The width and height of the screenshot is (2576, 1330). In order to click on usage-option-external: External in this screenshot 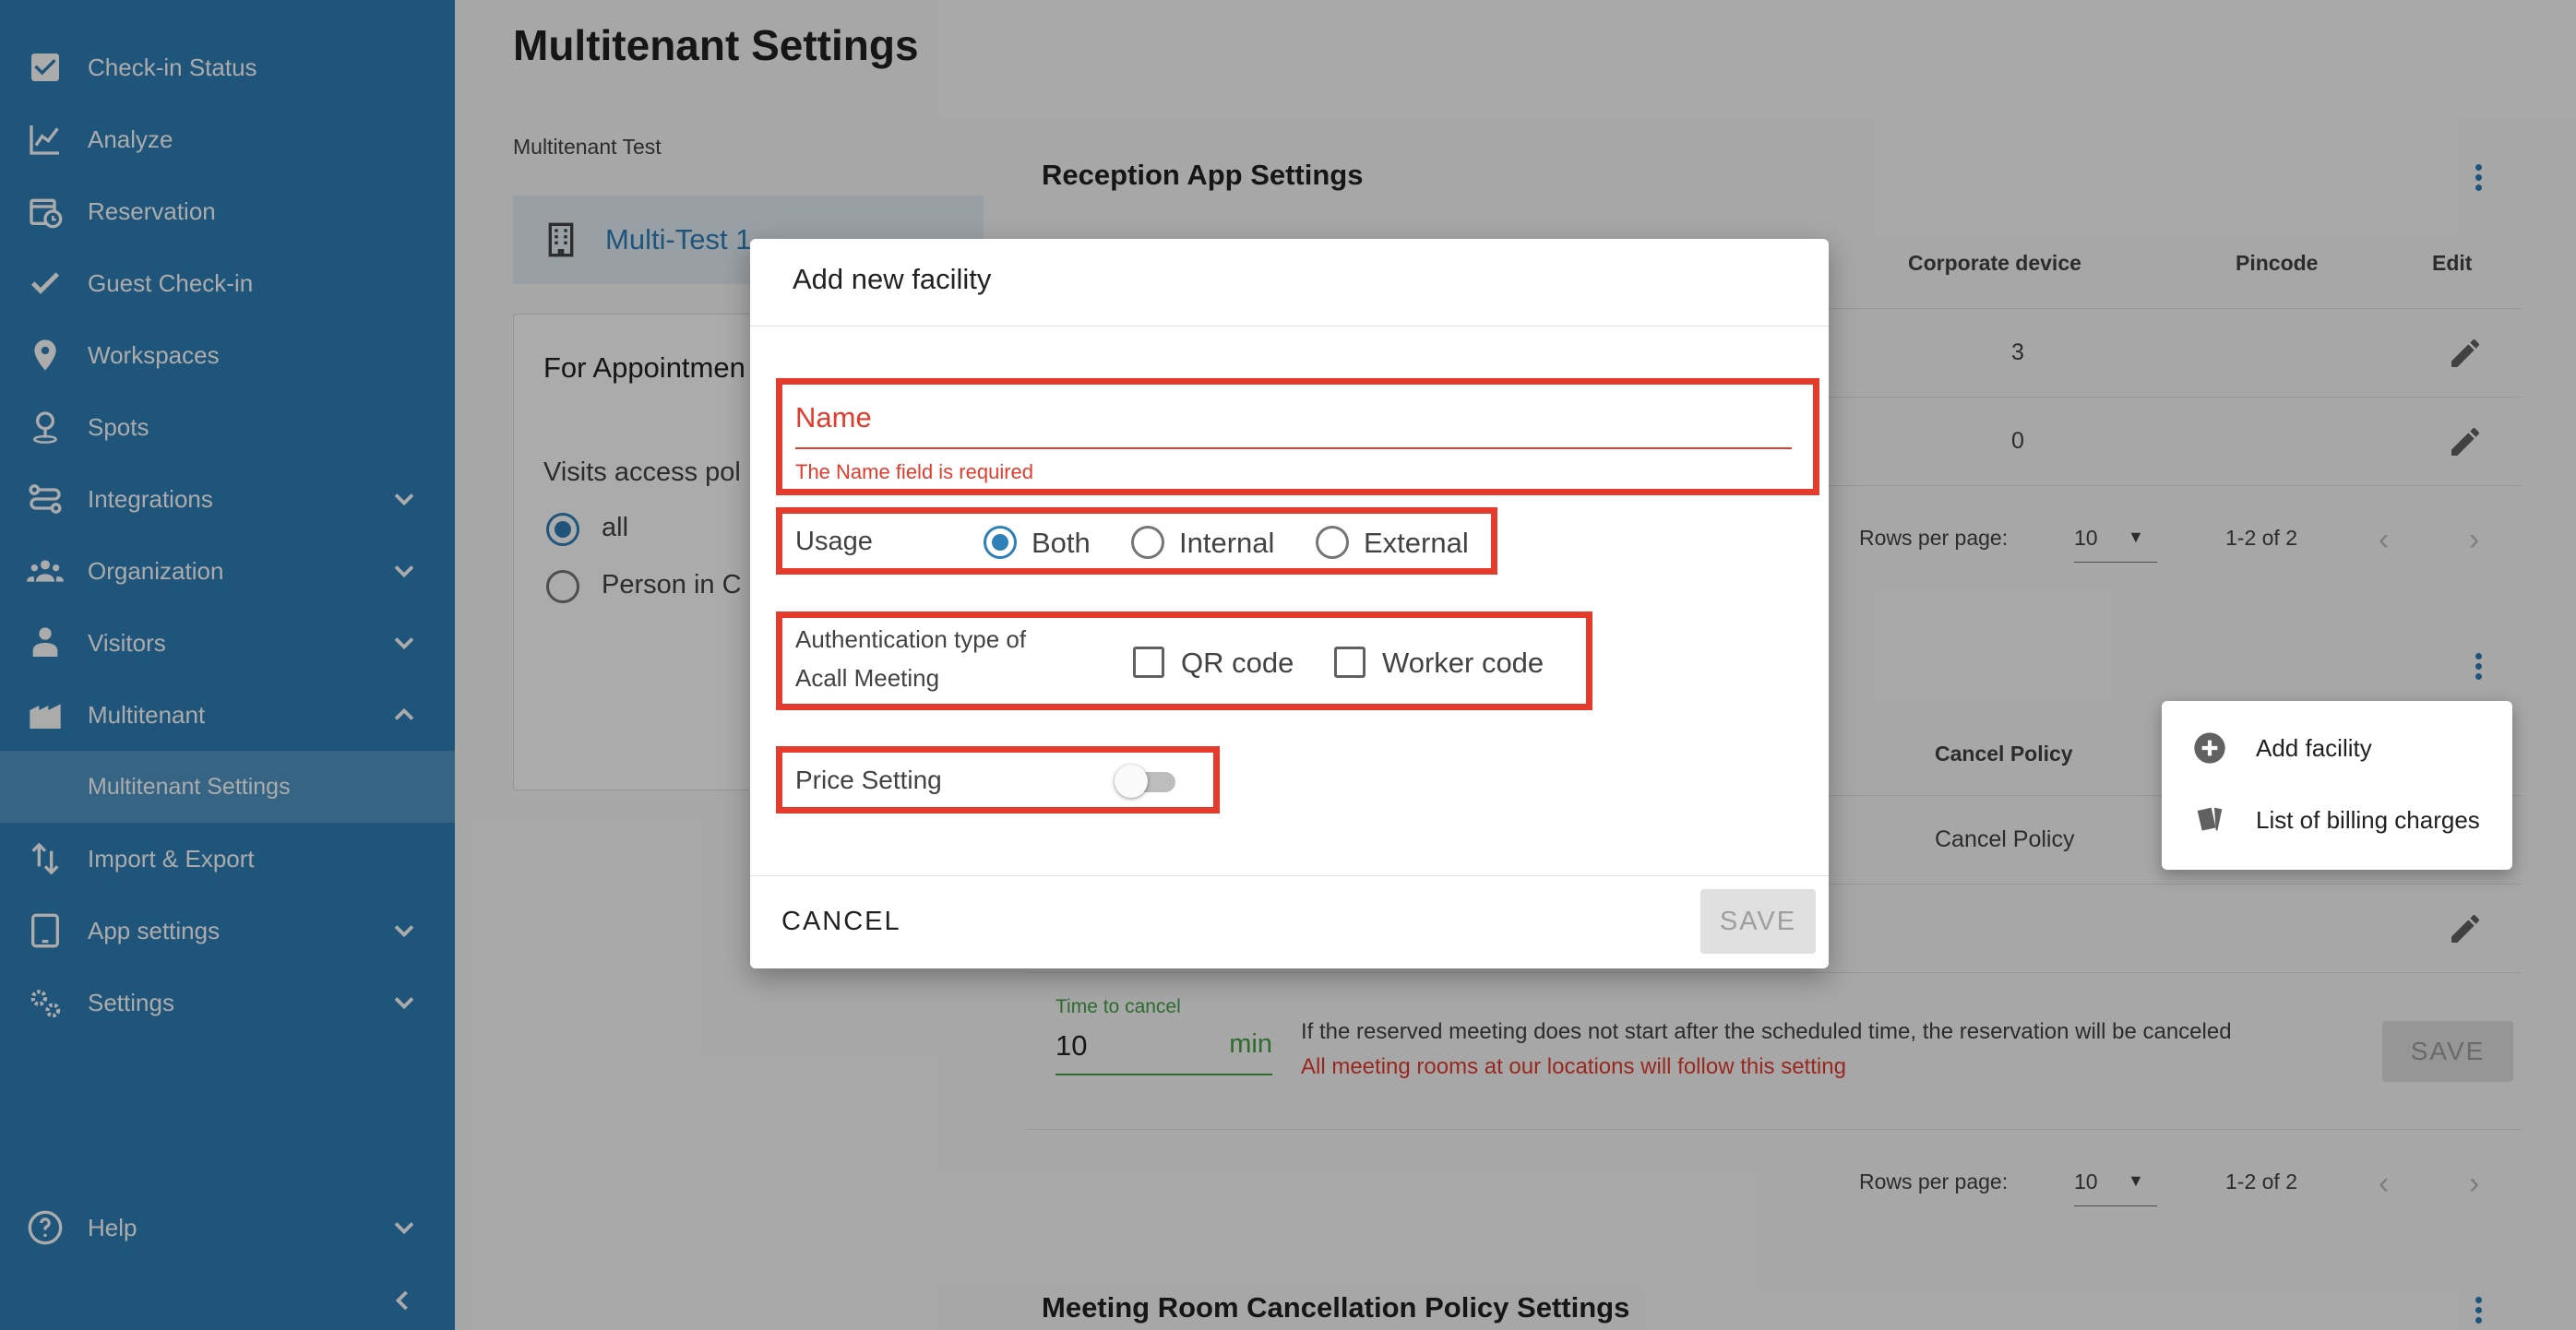, I will do `click(1417, 543)`.